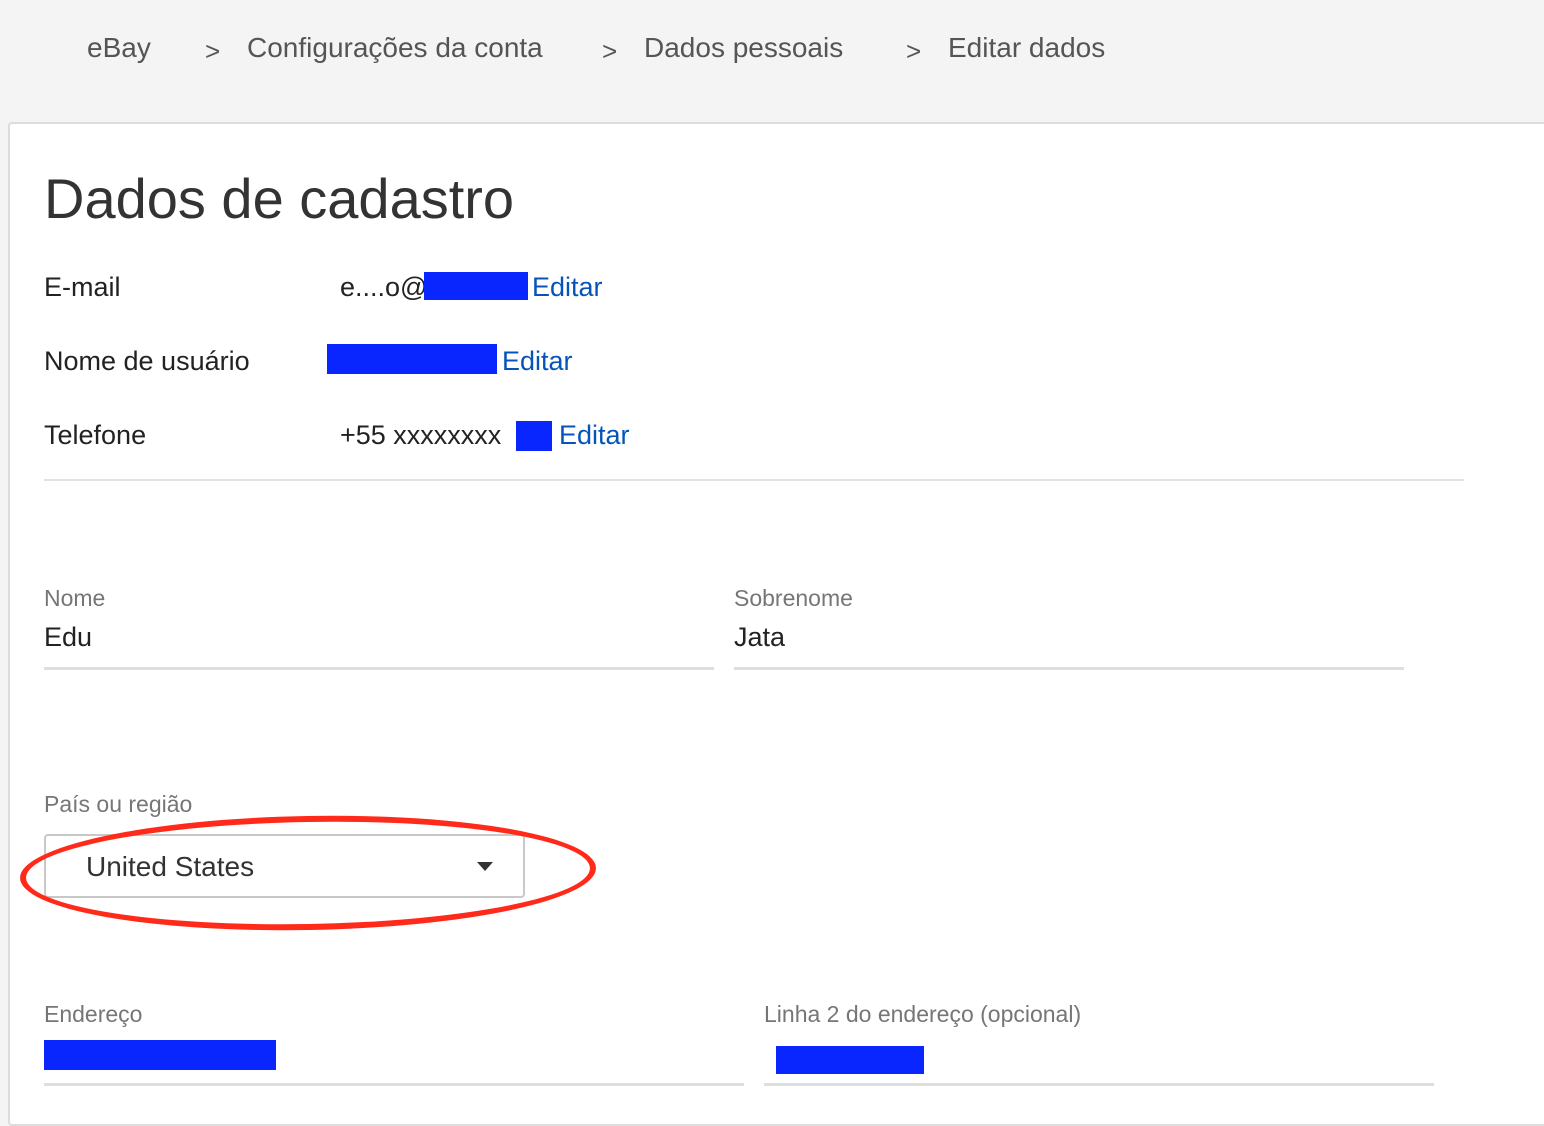 This screenshot has width=1544, height=1126. What do you see at coordinates (379, 668) in the screenshot?
I see `first-name-underline` at bounding box center [379, 668].